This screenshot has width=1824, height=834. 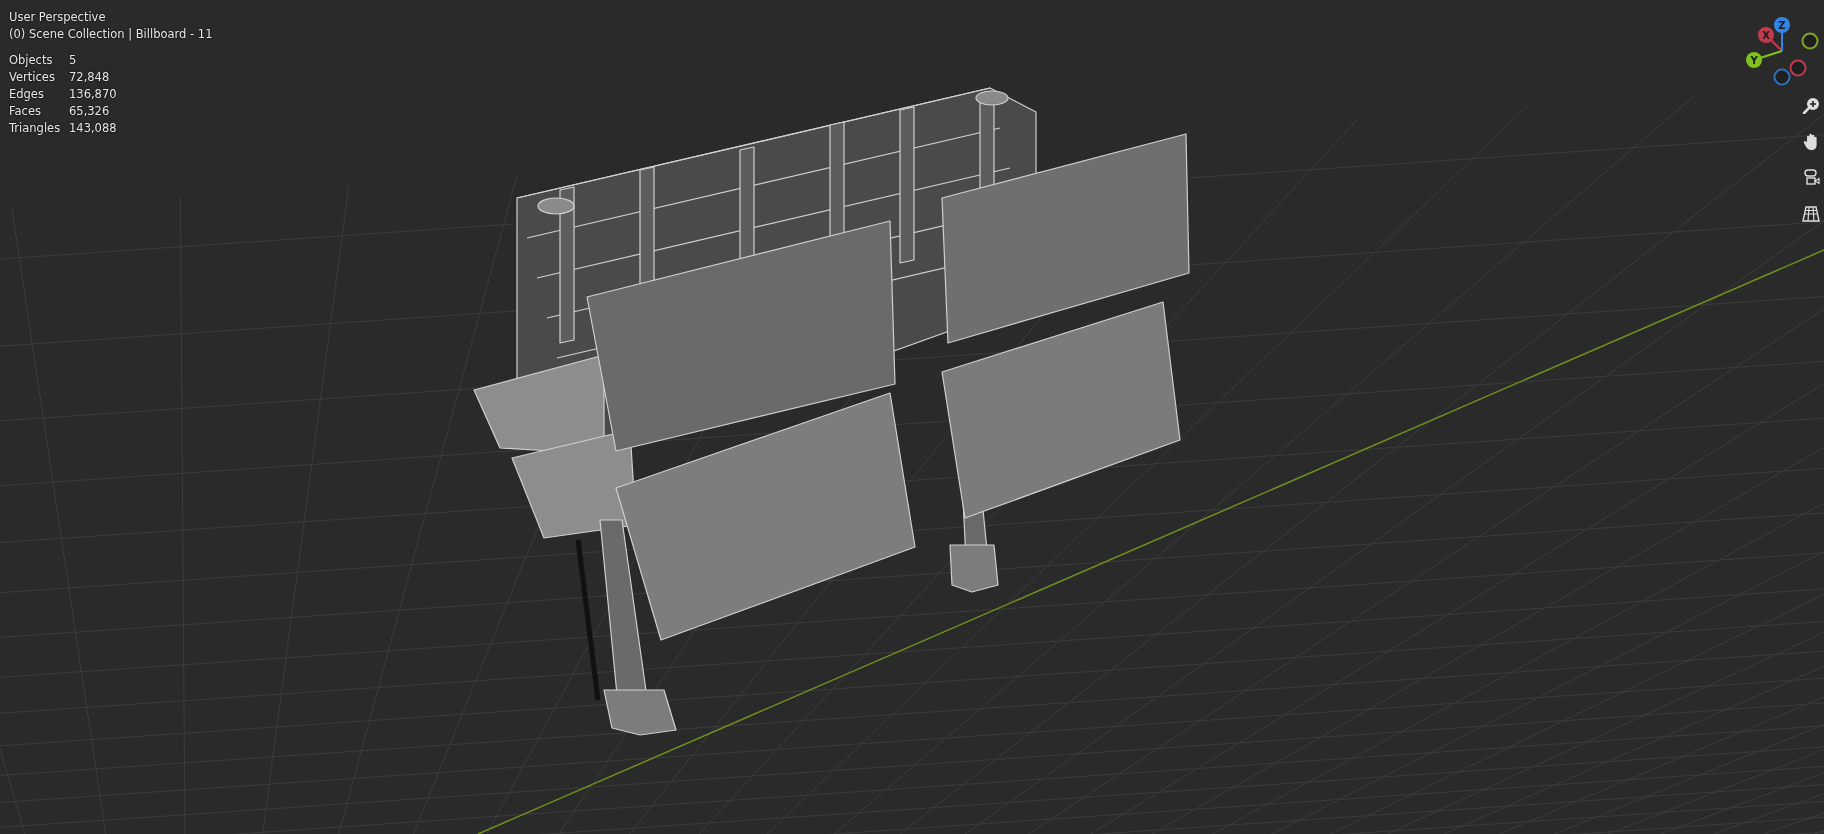 What do you see at coordinates (31, 60) in the screenshot?
I see `stat-label: Objects` at bounding box center [31, 60].